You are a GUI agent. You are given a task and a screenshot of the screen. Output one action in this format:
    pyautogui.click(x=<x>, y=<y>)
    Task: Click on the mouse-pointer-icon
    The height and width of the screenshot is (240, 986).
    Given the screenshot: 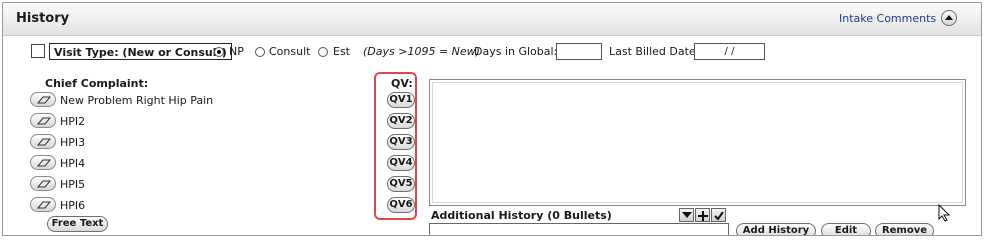 What is the action you would take?
    pyautogui.click(x=944, y=214)
    